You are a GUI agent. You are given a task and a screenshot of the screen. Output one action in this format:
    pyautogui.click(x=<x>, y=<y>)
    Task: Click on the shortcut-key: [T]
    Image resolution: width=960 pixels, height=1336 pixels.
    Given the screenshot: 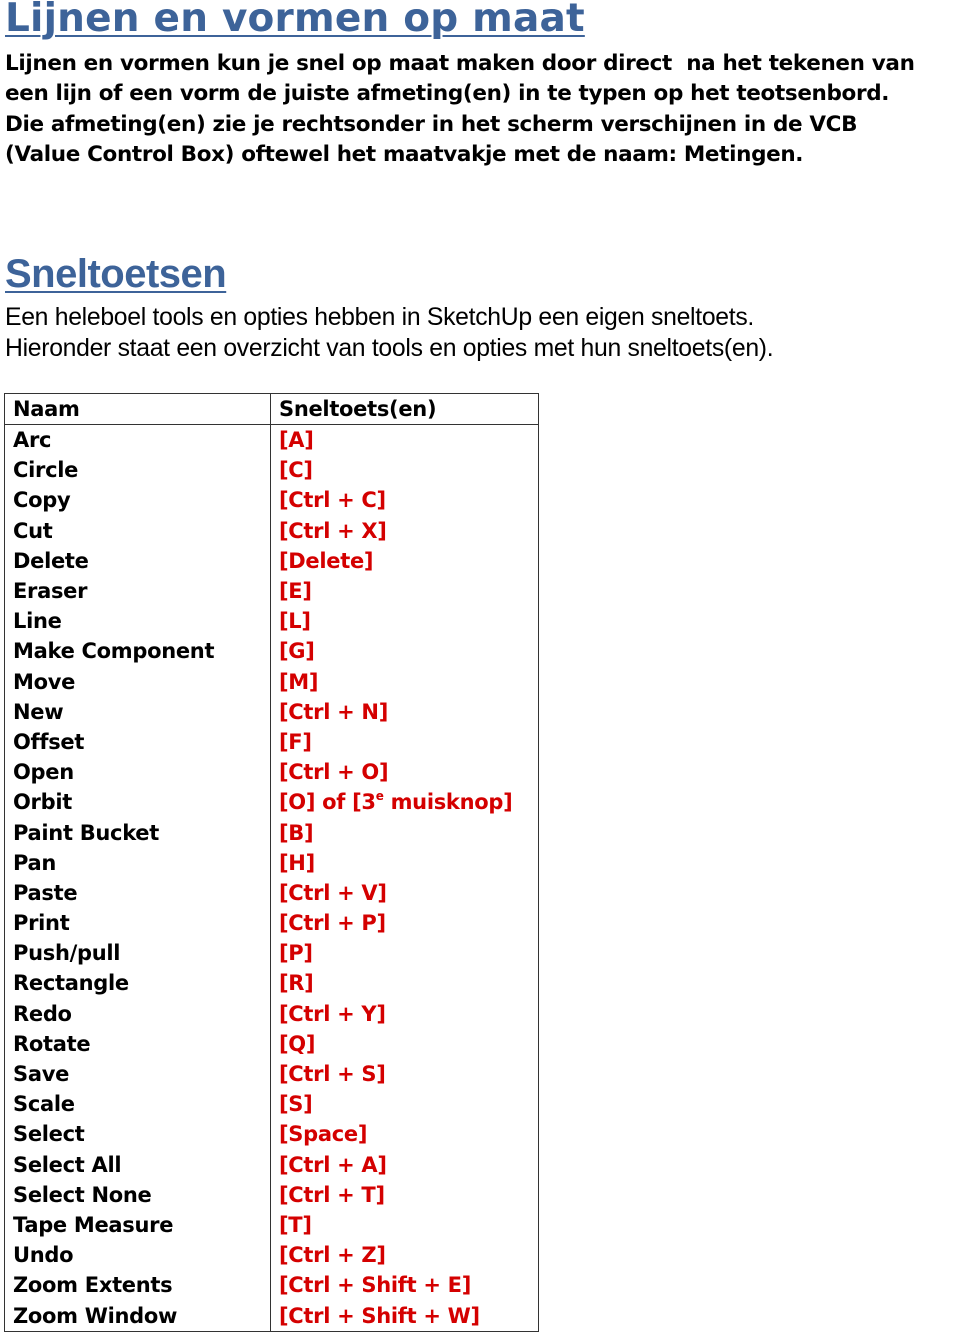 What is the action you would take?
    pyautogui.click(x=295, y=1224)
    